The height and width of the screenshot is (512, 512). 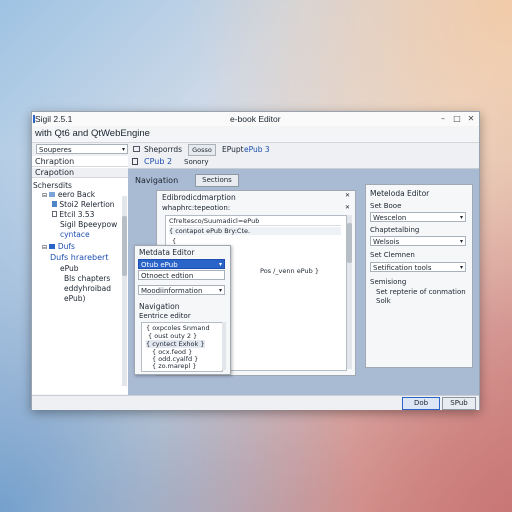 What do you see at coordinates (390, 218) in the screenshot?
I see `right-combo-1-value: Wescelon` at bounding box center [390, 218].